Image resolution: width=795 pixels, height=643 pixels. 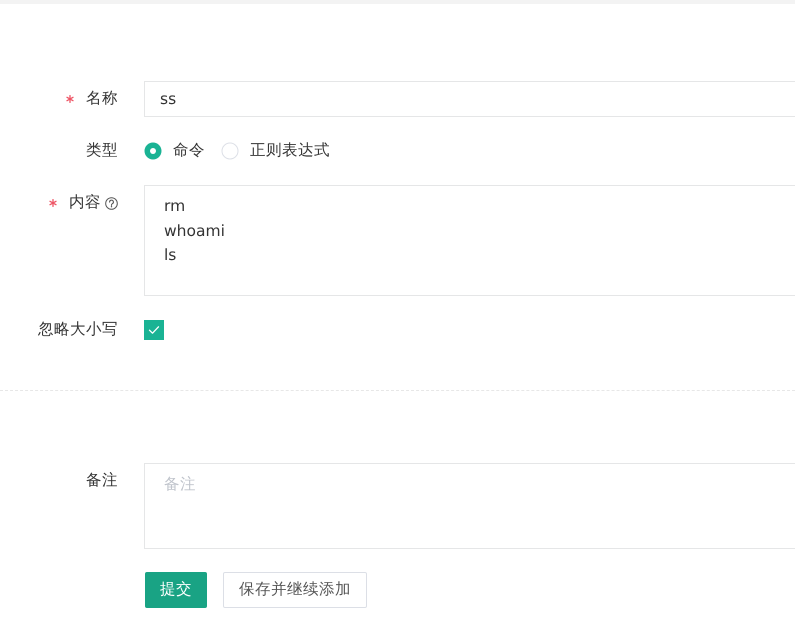 What do you see at coordinates (111, 203) in the screenshot?
I see `help-icon` at bounding box center [111, 203].